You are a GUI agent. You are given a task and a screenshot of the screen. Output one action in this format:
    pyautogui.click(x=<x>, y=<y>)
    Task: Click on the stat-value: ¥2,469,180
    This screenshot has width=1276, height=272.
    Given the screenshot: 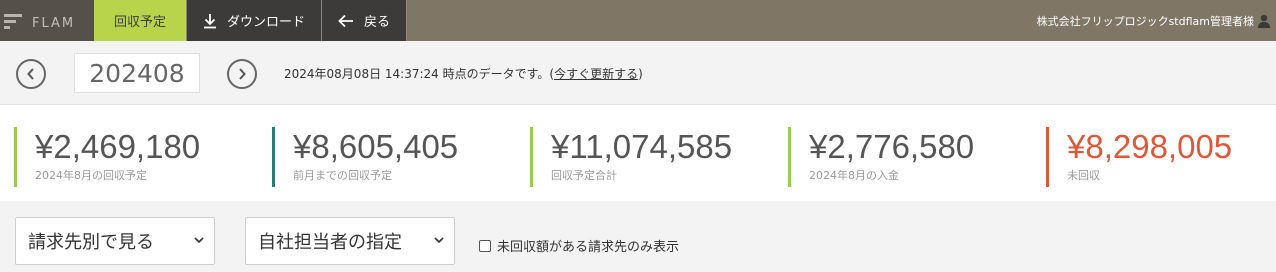 What is the action you would take?
    pyautogui.click(x=118, y=146)
    